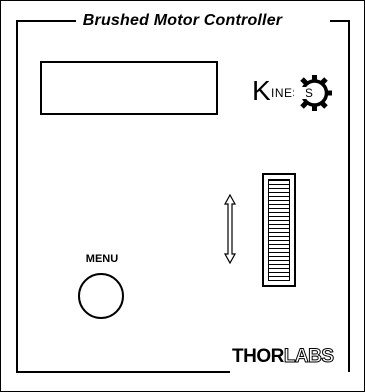  Describe the element at coordinates (182, 21) in the screenshot. I see `panel-title: Brushed Motor Controller` at that location.